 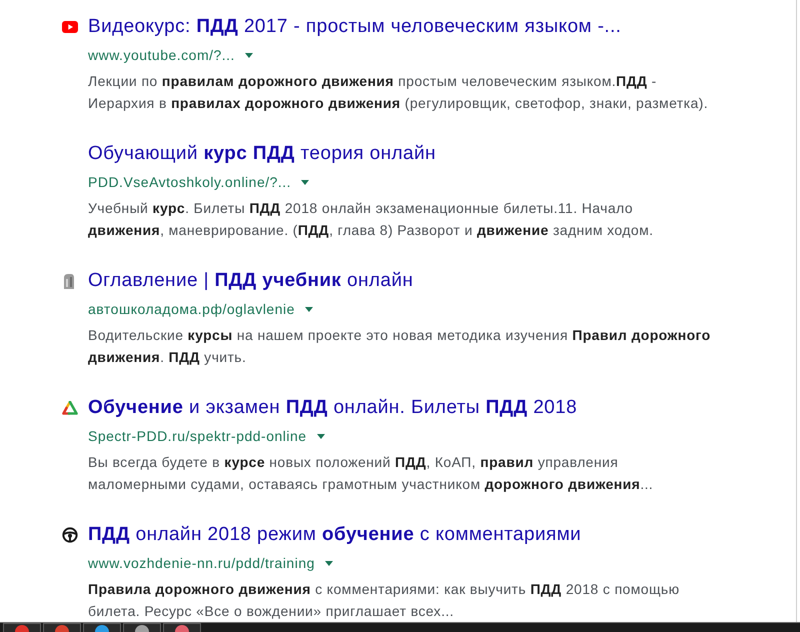 What do you see at coordinates (191, 309) in the screenshot?
I see `result-url: автошколадома.рф/oglavlenie` at bounding box center [191, 309].